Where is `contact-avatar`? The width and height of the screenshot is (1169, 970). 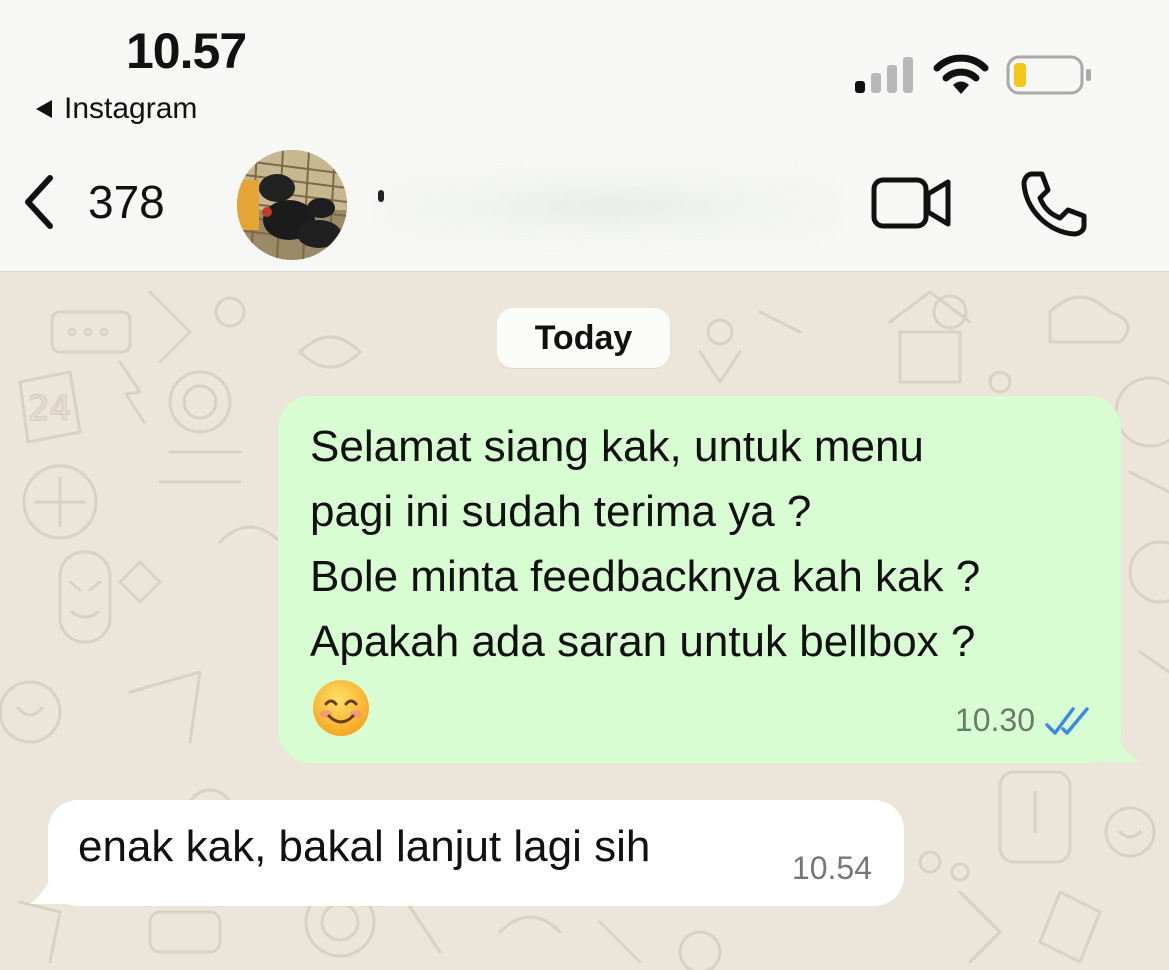 contact-avatar is located at coordinates (292, 205).